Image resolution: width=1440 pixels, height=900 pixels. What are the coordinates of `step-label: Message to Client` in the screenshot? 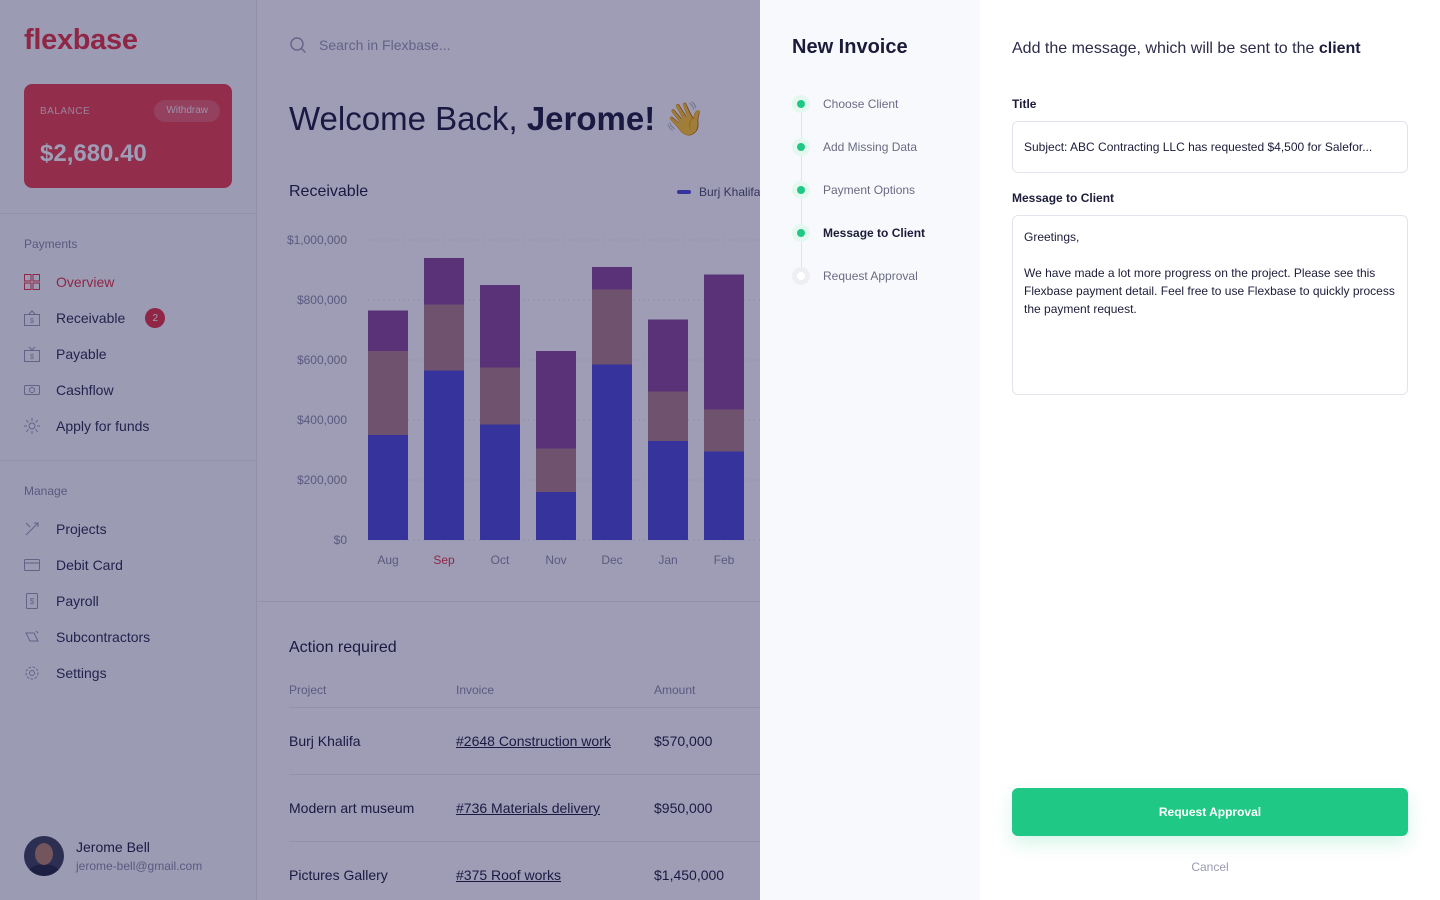 It's located at (874, 233).